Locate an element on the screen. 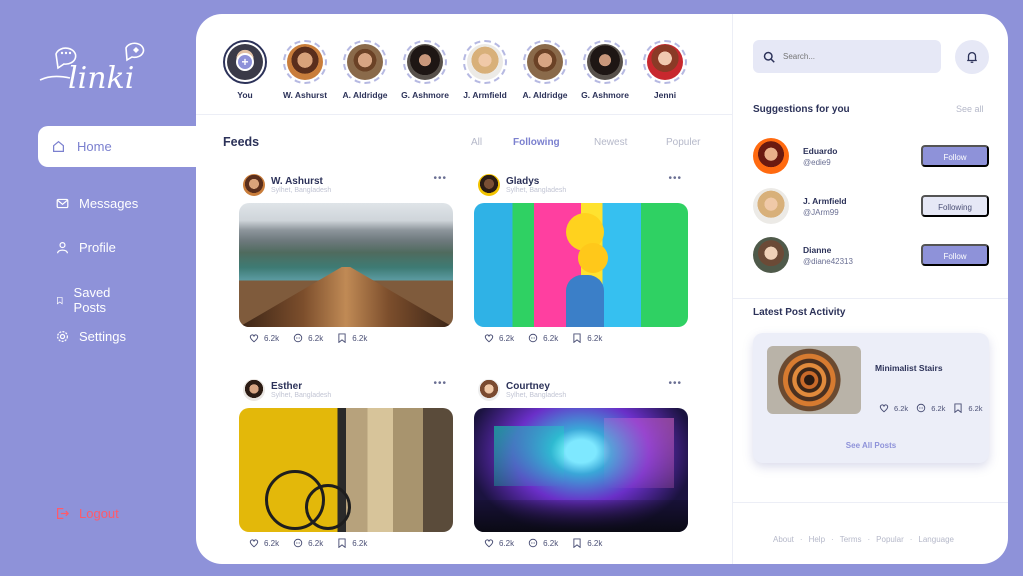  story-item: W. Ashurst is located at coordinates (305, 70).